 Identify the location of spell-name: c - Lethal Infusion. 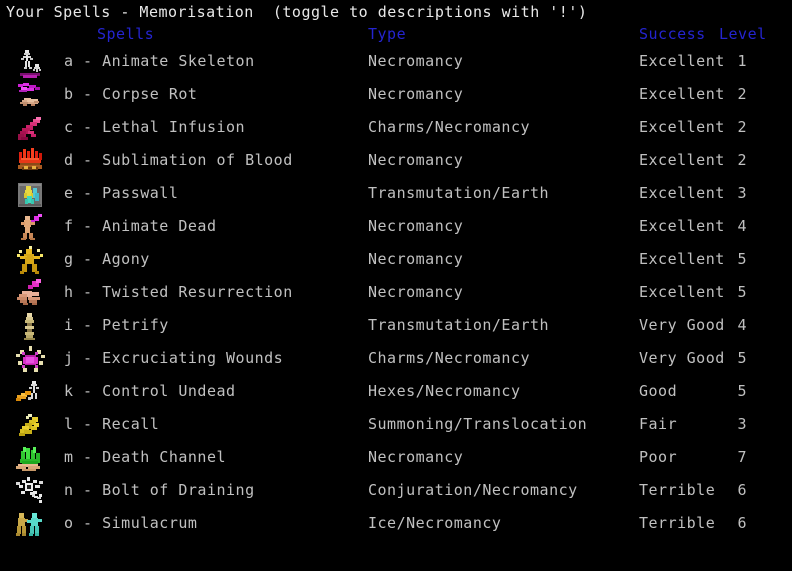
(155, 127).